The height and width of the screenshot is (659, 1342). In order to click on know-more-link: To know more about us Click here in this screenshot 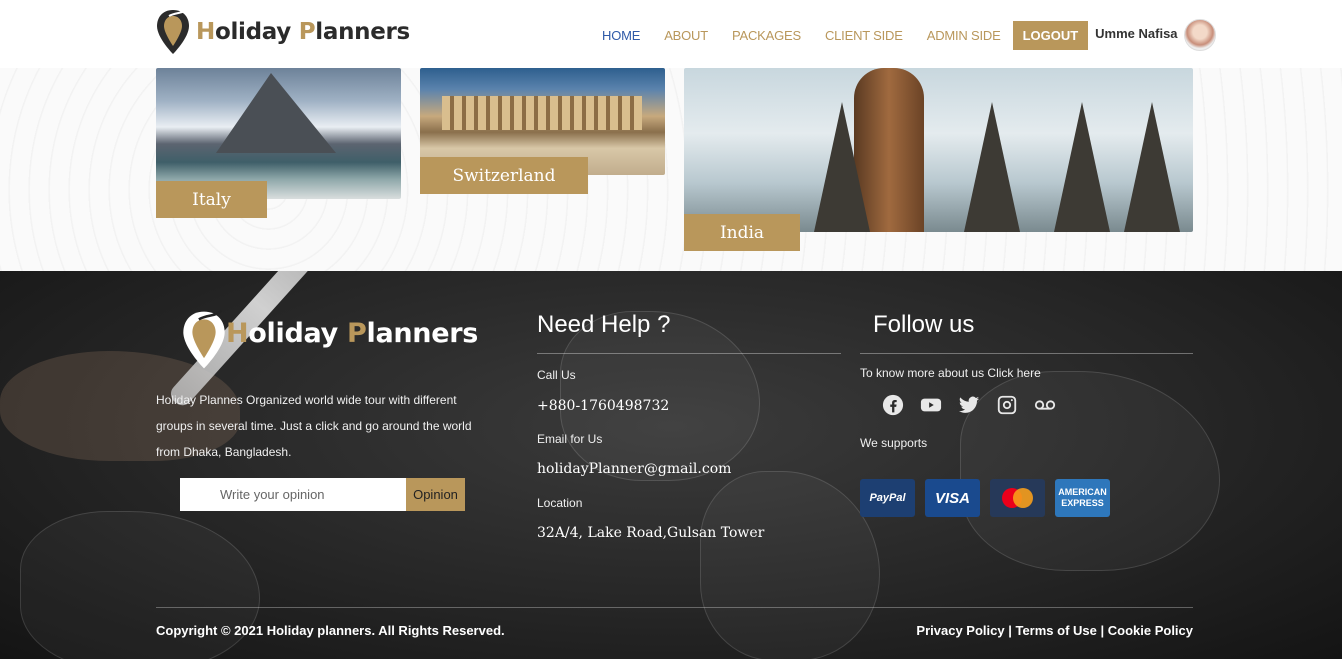, I will do `click(950, 373)`.